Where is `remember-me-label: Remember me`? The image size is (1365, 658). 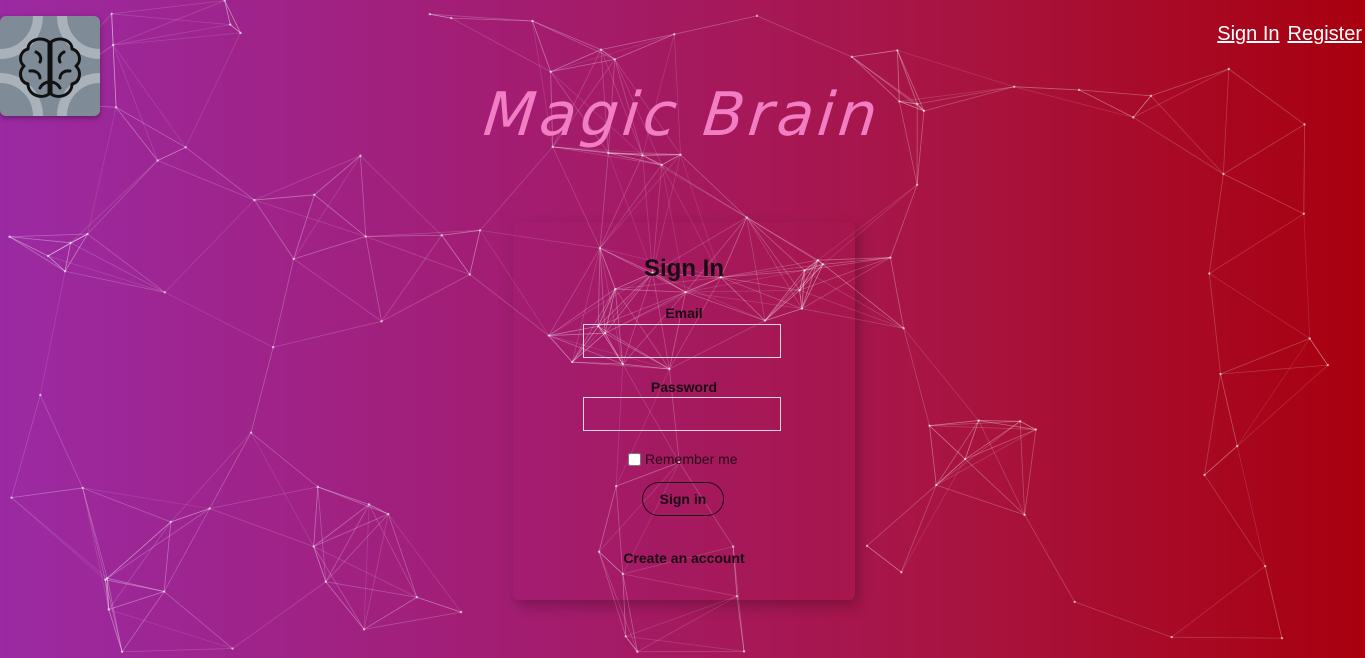
remember-me-label: Remember me is located at coordinates (691, 459).